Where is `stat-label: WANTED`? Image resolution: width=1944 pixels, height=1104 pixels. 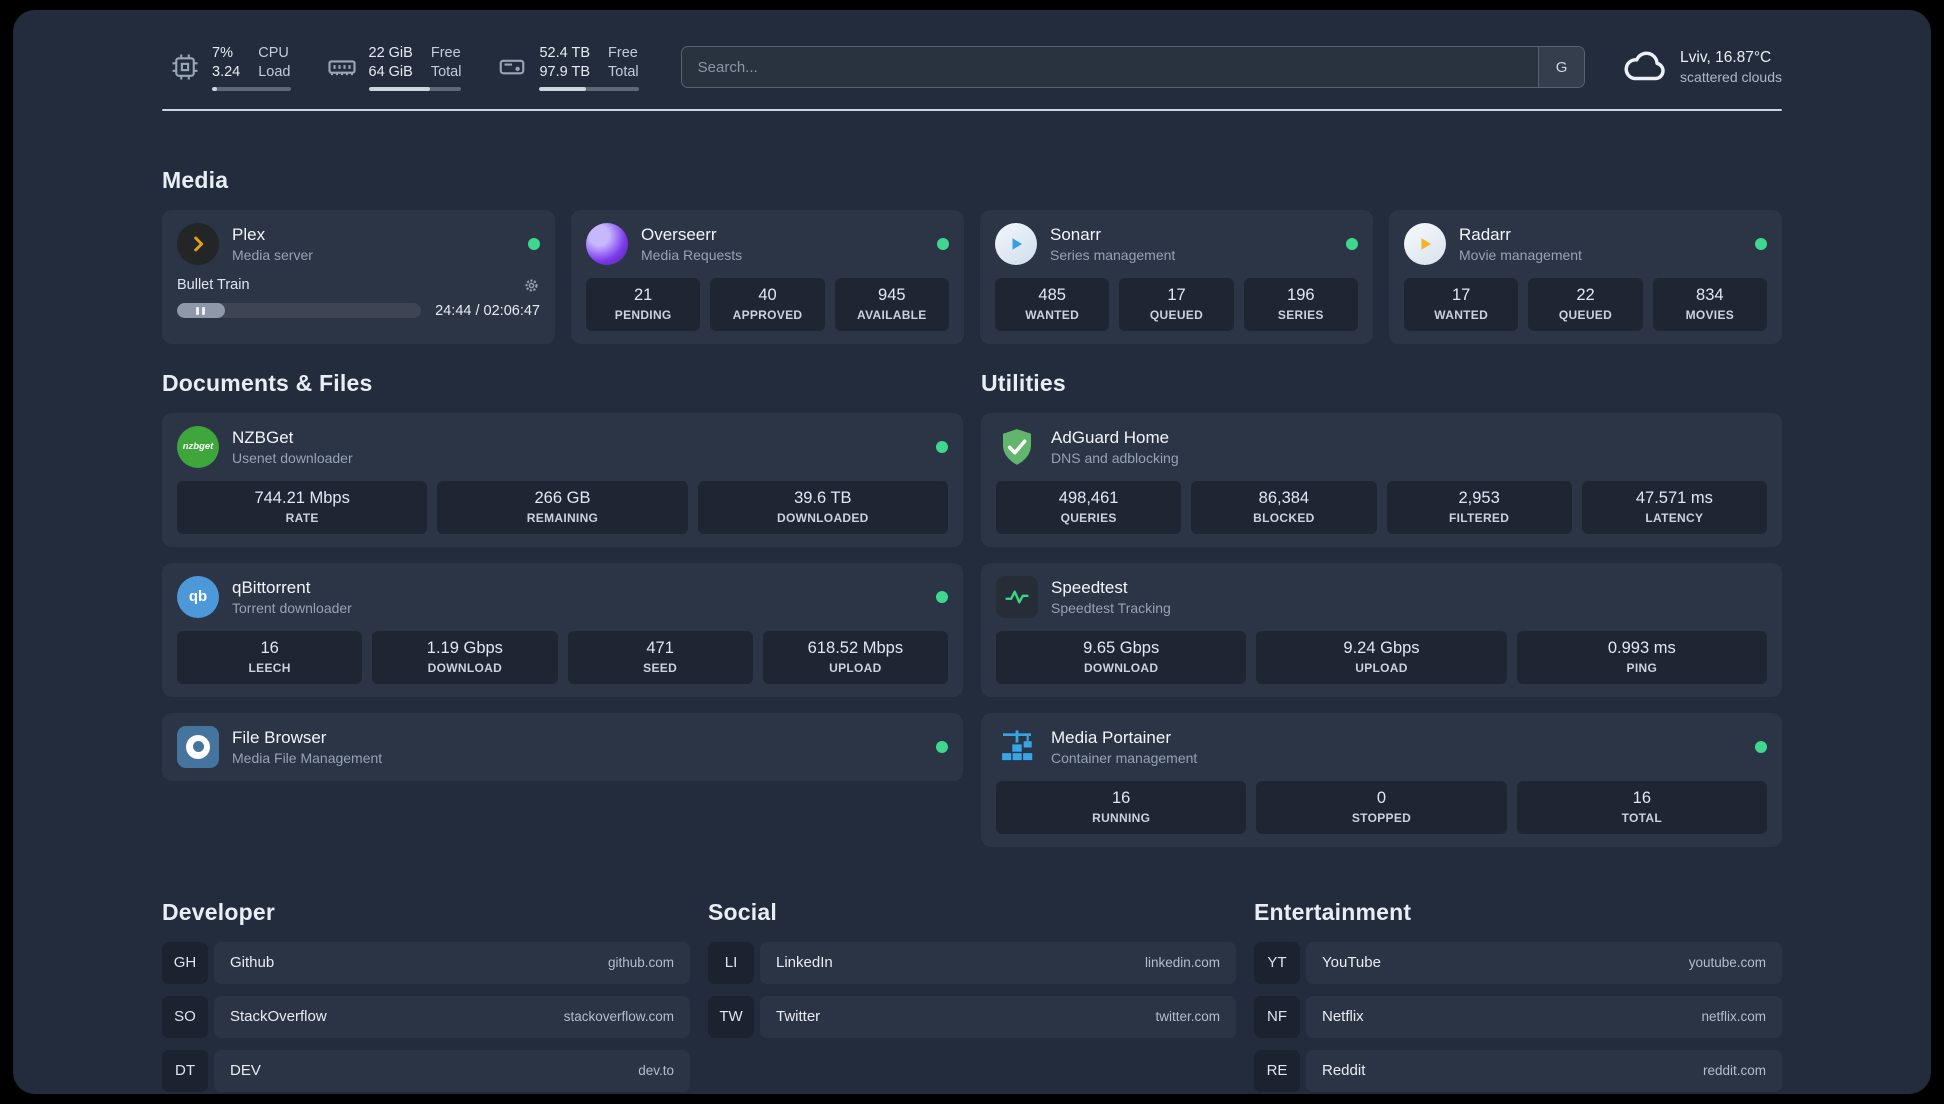
stat-label: WANTED is located at coordinates (1052, 314).